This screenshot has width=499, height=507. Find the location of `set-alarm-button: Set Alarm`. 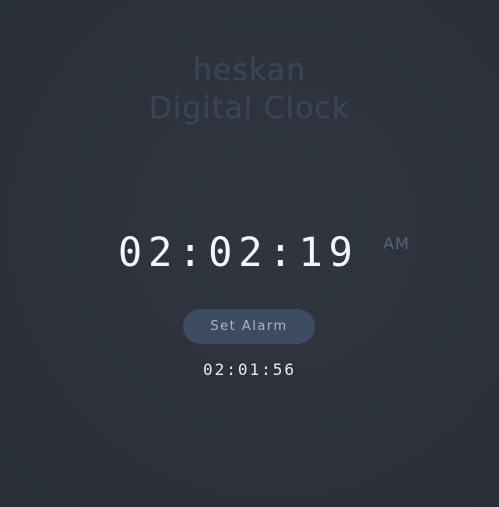

set-alarm-button: Set Alarm is located at coordinates (249, 326).